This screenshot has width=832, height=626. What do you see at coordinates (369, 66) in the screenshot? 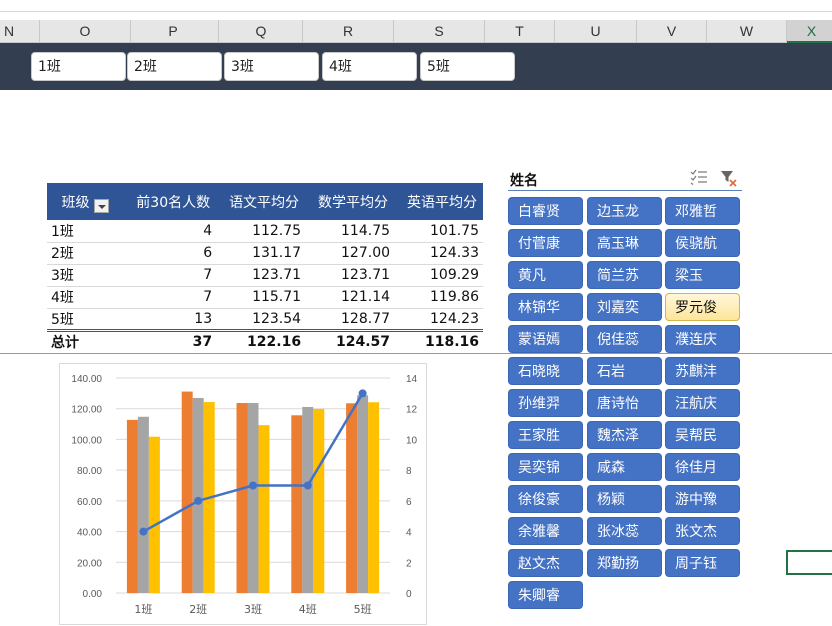
I see `class-button-4: 4班` at bounding box center [369, 66].